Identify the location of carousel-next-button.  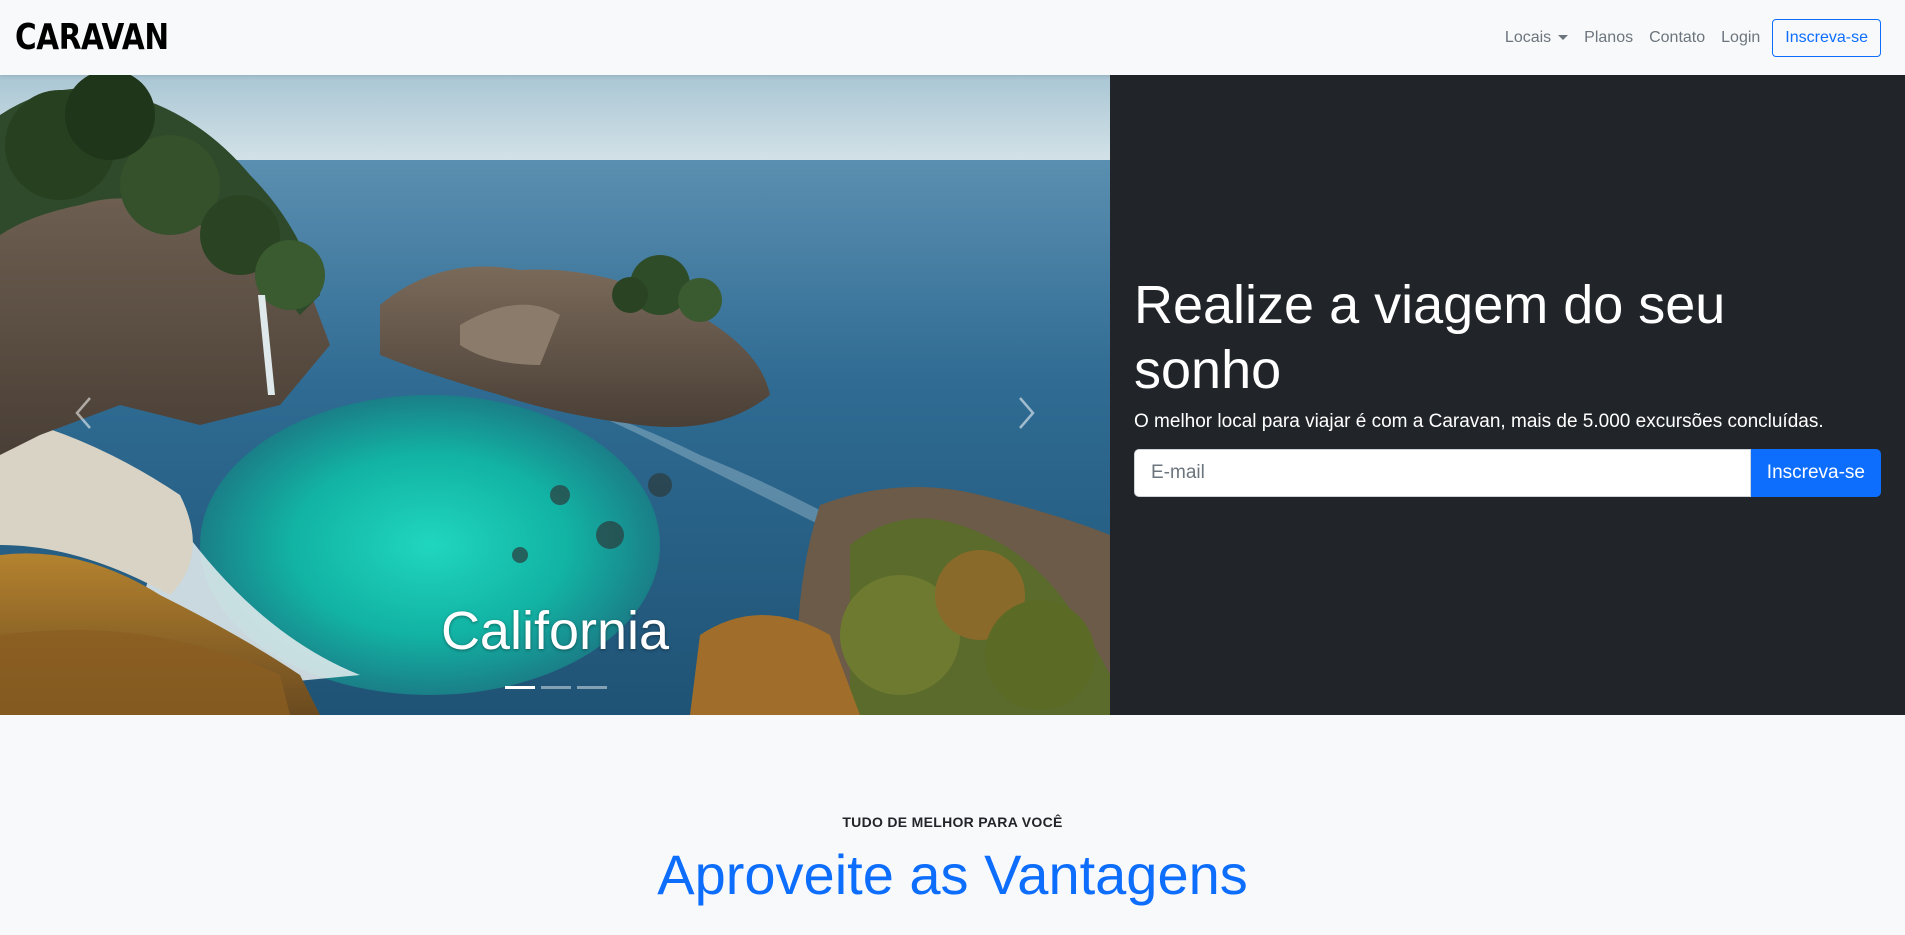
(1027, 413).